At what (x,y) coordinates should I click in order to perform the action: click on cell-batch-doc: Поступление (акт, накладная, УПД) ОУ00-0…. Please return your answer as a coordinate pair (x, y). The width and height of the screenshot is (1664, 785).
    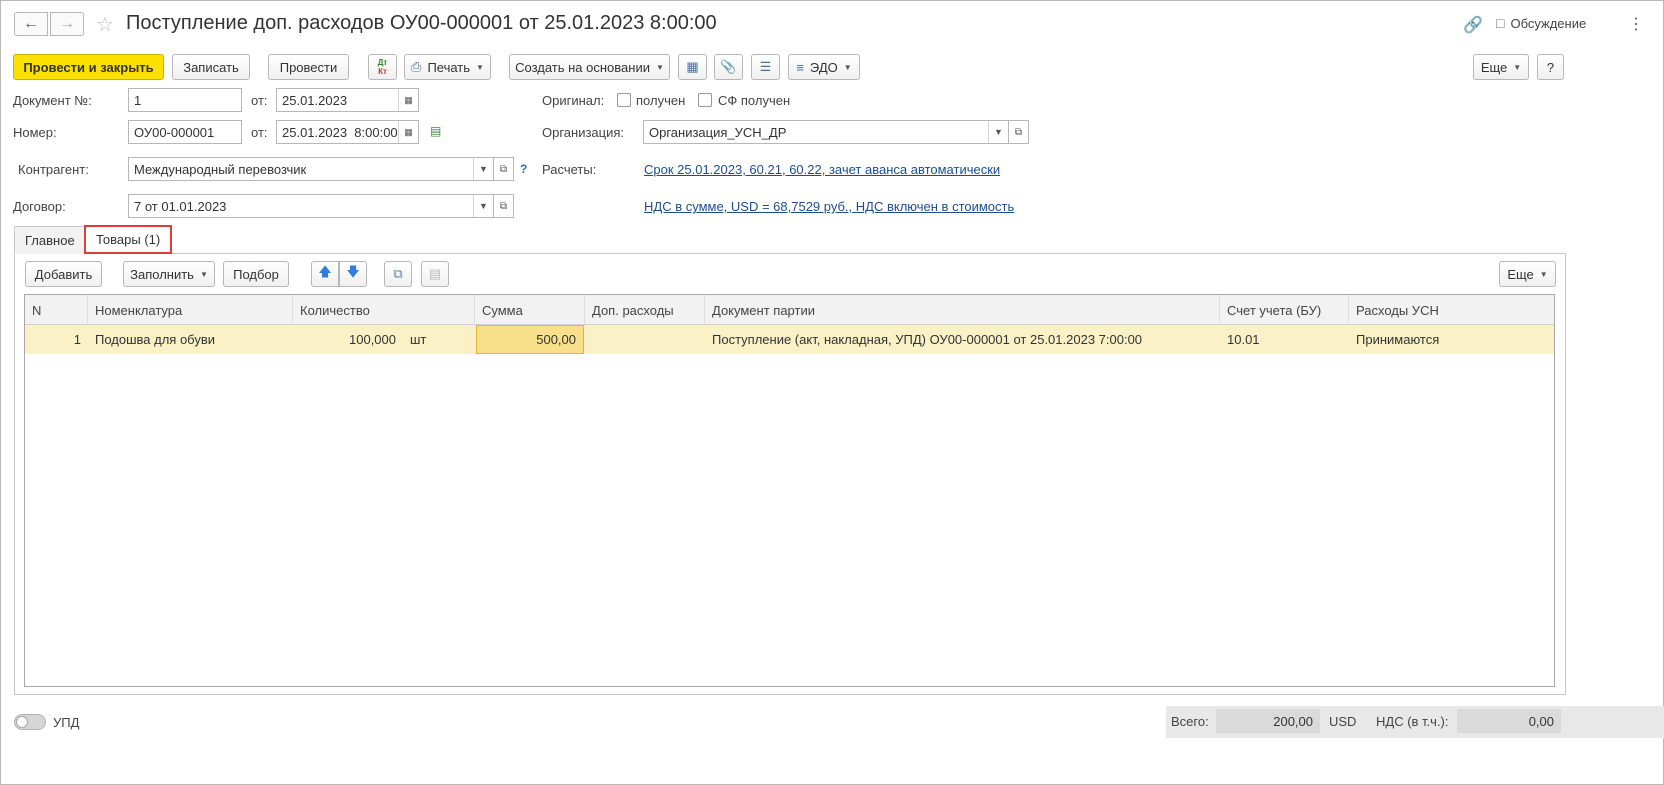
    Looking at the image, I should click on (962, 339).